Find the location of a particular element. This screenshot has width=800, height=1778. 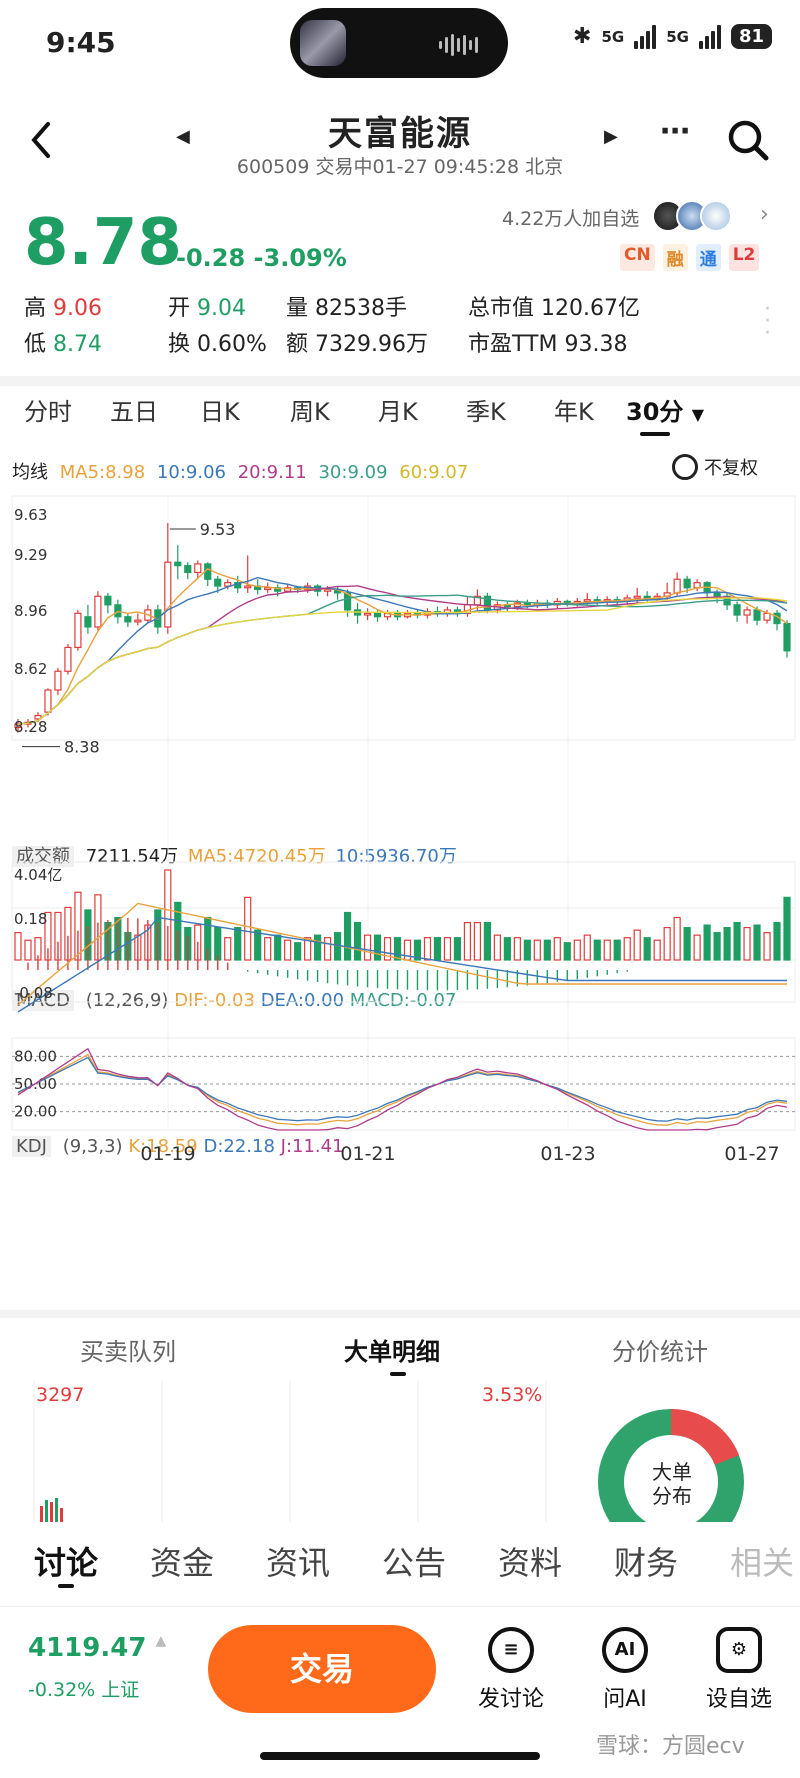

watcher-avatars is located at coordinates (692, 216).